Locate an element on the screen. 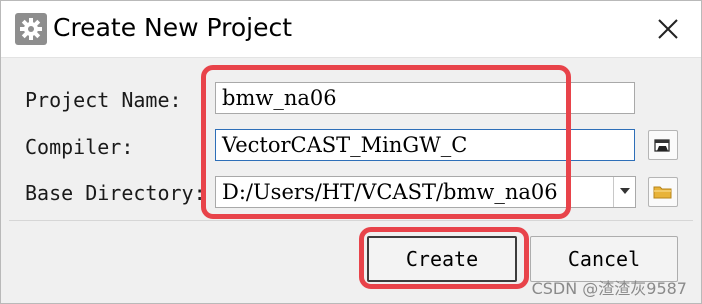 The height and width of the screenshot is (304, 702). base-directory-browse-button is located at coordinates (663, 192).